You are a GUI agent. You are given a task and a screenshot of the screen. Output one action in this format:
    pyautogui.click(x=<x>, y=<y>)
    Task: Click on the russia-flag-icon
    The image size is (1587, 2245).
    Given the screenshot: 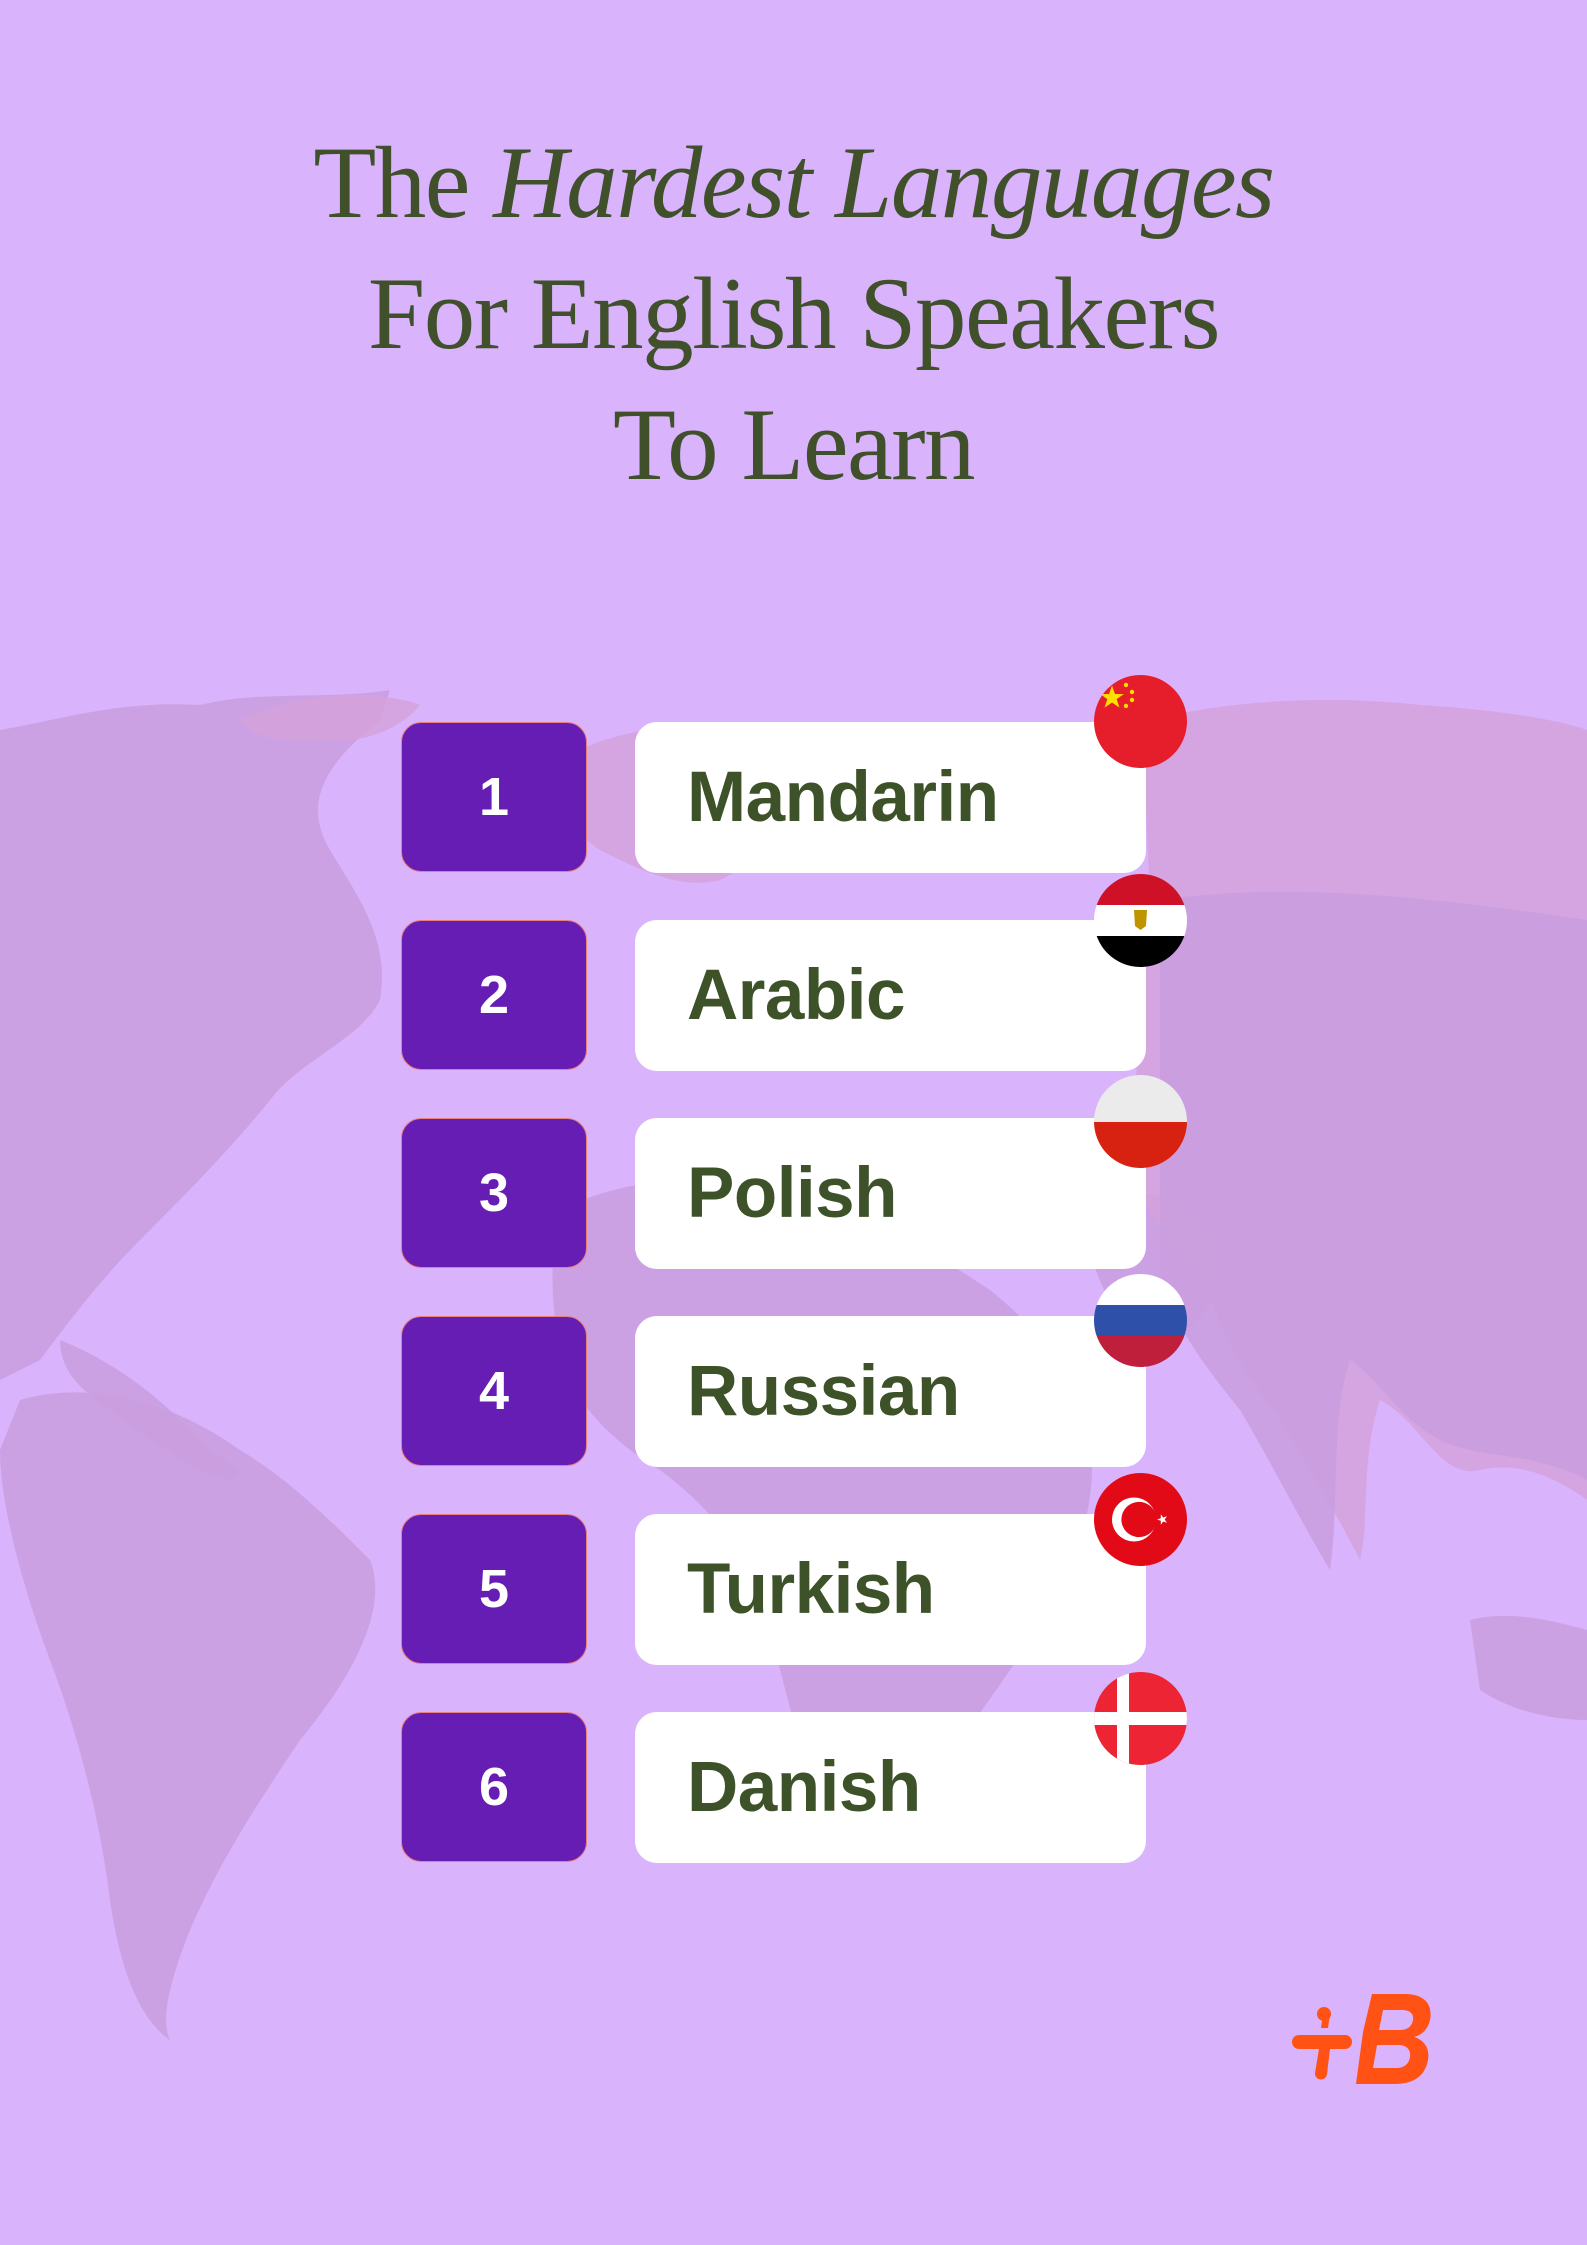 What is the action you would take?
    pyautogui.click(x=1140, y=1320)
    